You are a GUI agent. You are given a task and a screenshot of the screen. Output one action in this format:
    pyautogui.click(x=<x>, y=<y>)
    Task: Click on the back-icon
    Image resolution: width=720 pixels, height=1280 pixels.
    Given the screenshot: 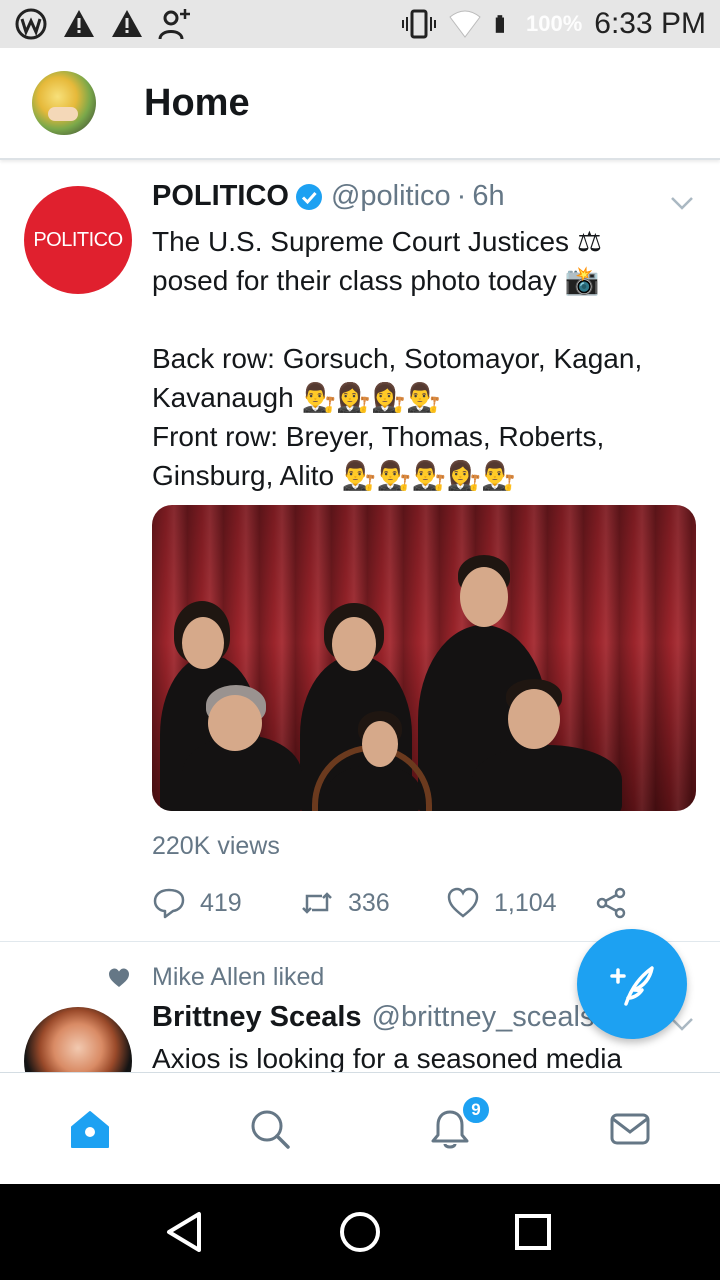 What is the action you would take?
    pyautogui.click(x=187, y=1232)
    